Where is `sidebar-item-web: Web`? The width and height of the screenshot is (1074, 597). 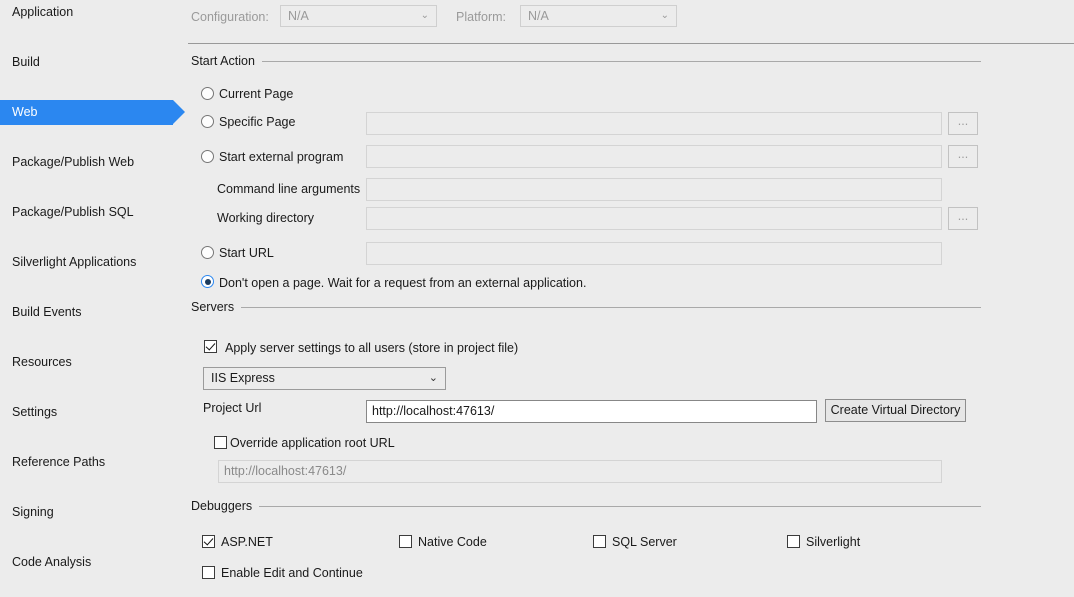
sidebar-item-web: Web is located at coordinates (92, 112).